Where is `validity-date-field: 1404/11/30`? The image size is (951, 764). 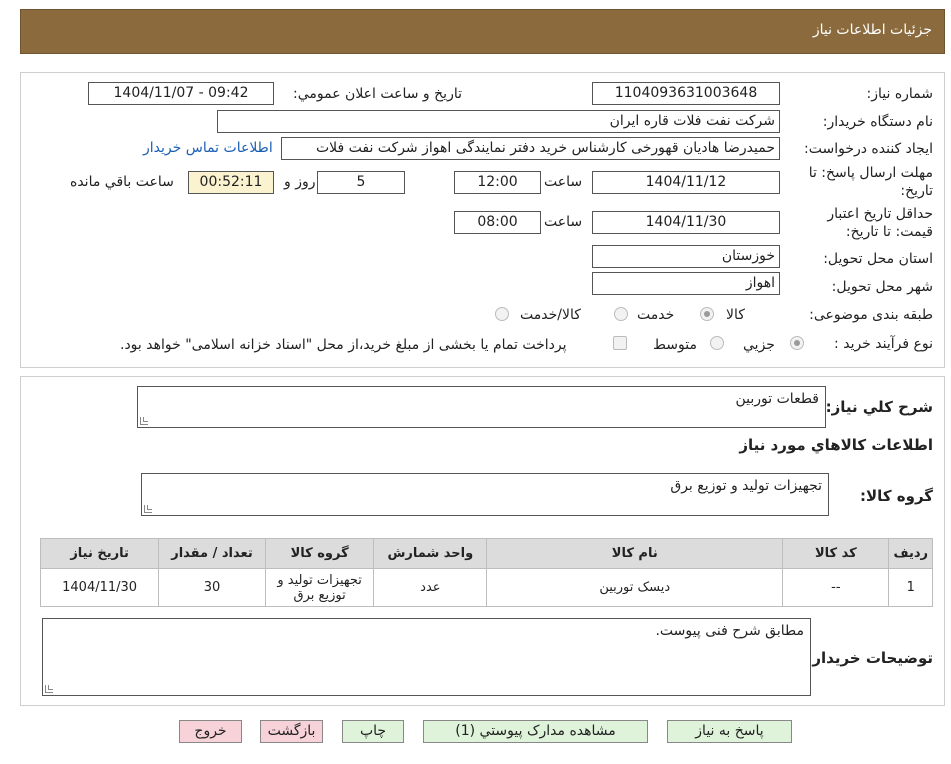 validity-date-field: 1404/11/30 is located at coordinates (686, 222).